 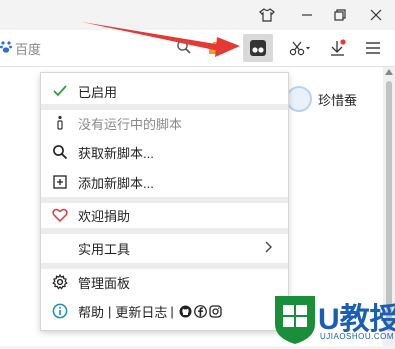 What do you see at coordinates (130, 124) in the screenshot?
I see `menu-item-label: 没有运行中的脚本` at bounding box center [130, 124].